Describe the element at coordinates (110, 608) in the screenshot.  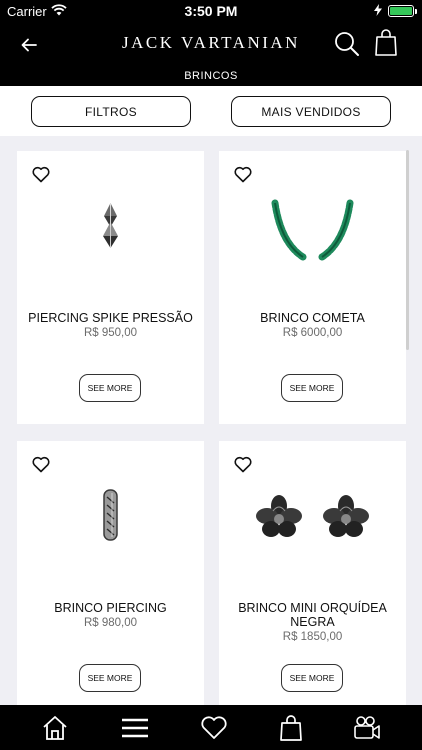
I see `product-name: BRINCO PIERCING` at that location.